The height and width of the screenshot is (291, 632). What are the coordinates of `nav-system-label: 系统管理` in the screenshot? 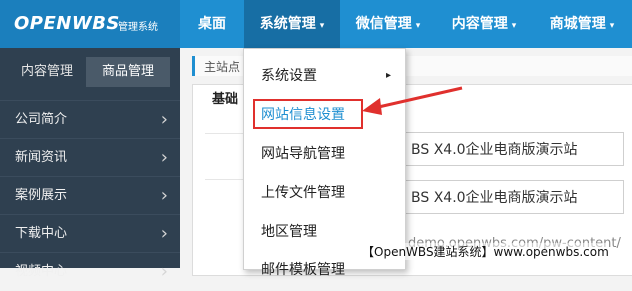 It's located at (287, 24).